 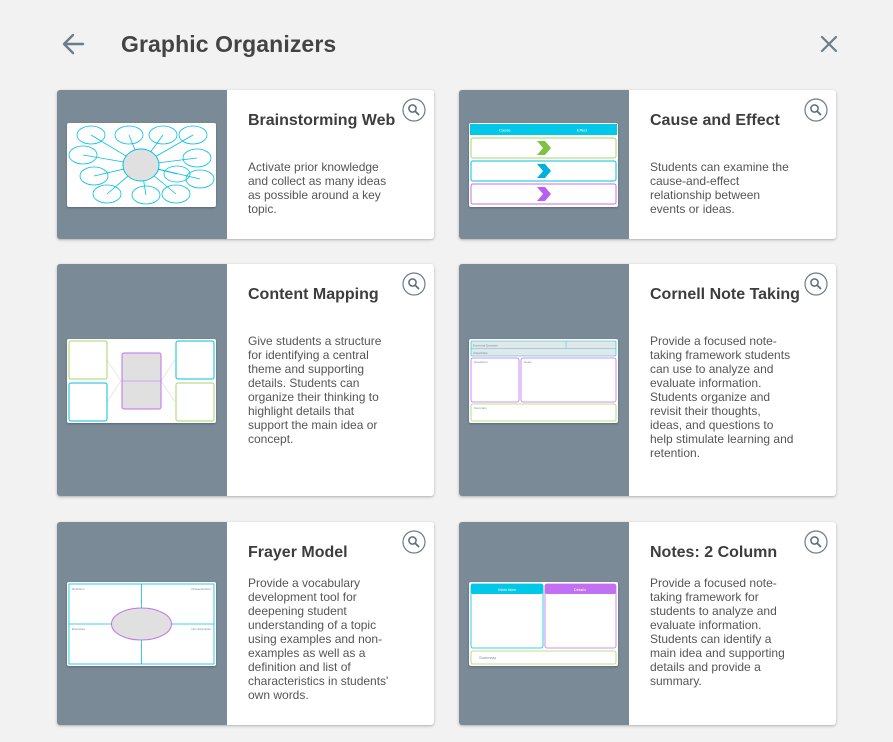 What do you see at coordinates (313, 294) in the screenshot?
I see `card-title: Content Mapping` at bounding box center [313, 294].